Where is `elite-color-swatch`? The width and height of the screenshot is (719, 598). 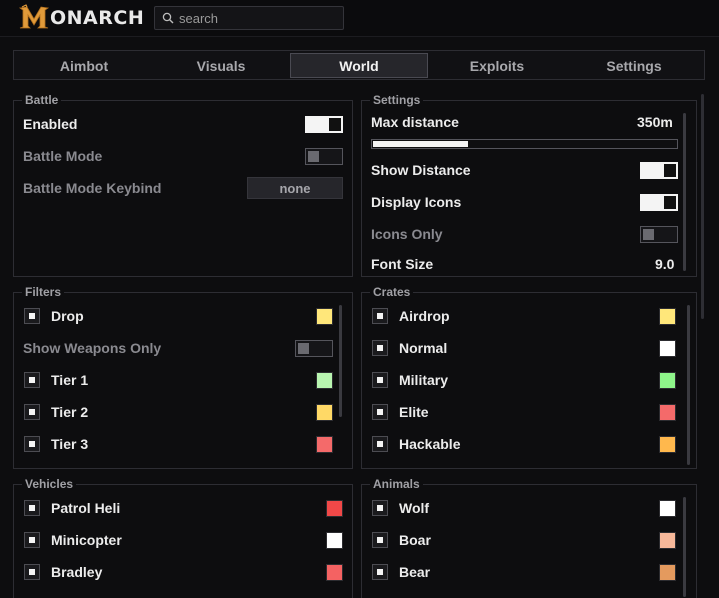 elite-color-swatch is located at coordinates (667, 412).